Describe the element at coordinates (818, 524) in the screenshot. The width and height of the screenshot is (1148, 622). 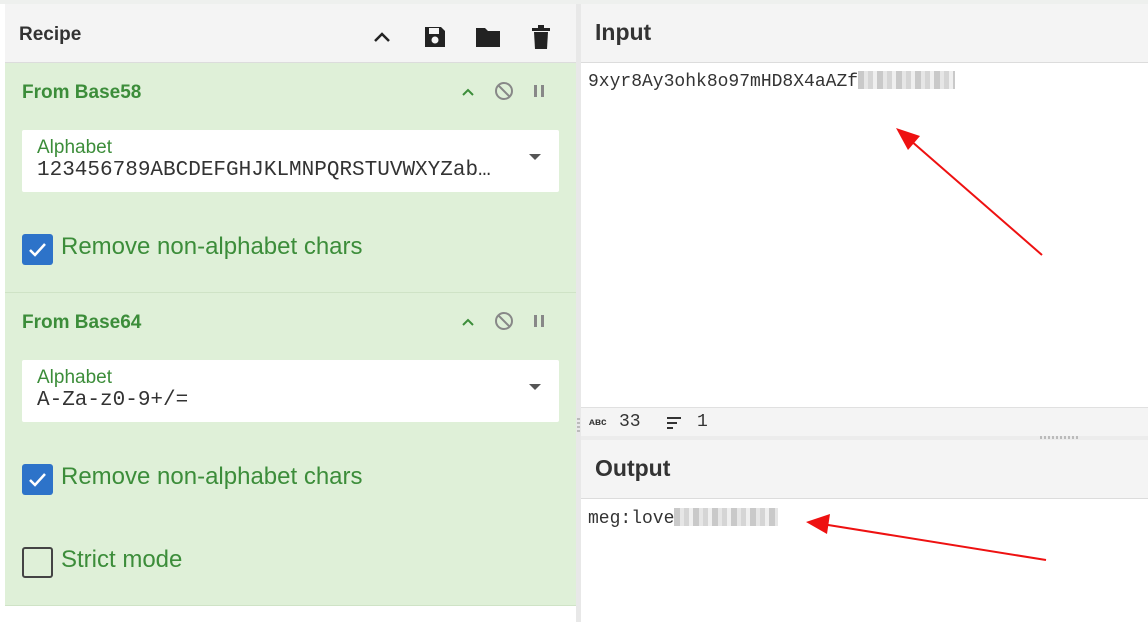
I see `arrowhead-icon` at that location.